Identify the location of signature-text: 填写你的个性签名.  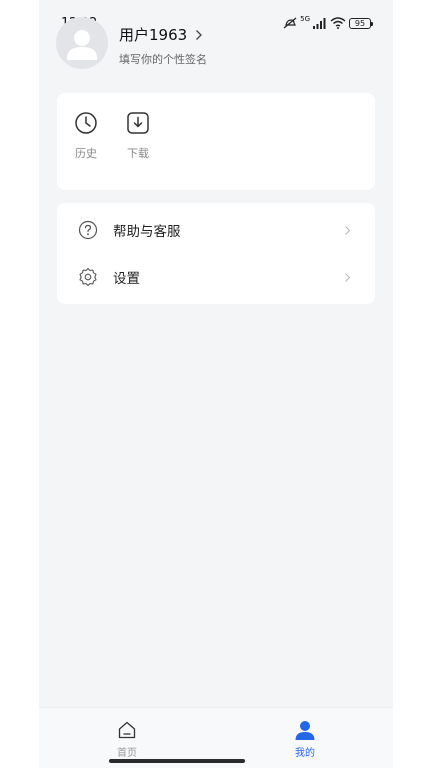
(163, 59).